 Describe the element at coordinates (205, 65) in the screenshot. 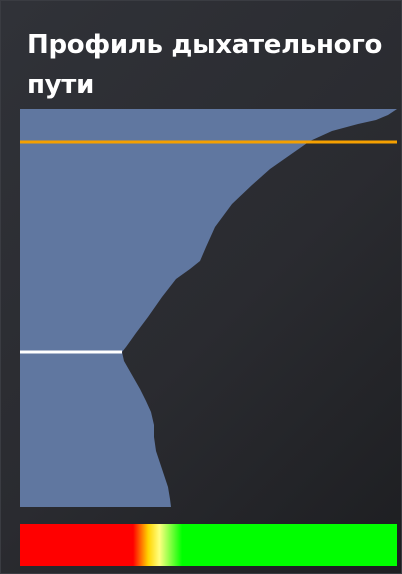

I see `panel-title: Профиль дыхательного пути` at that location.